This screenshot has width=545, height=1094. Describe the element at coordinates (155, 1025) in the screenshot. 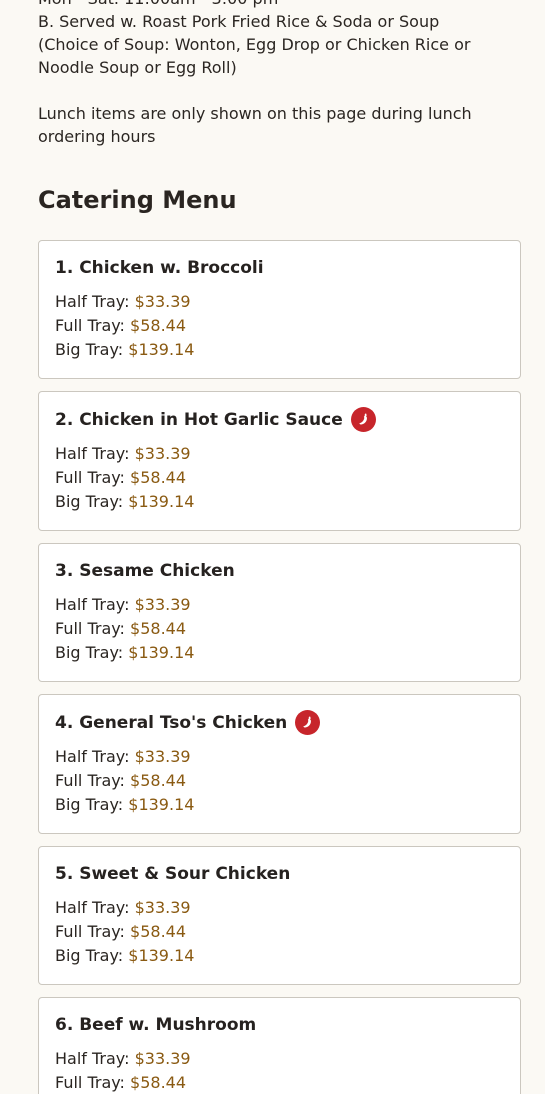

I see `menu-item-title: 6. Beef w. Mushroom` at that location.